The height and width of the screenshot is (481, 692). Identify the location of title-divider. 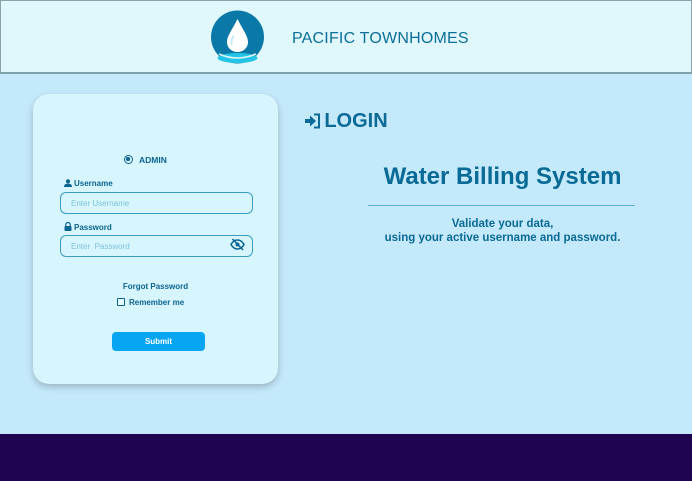
(501, 205).